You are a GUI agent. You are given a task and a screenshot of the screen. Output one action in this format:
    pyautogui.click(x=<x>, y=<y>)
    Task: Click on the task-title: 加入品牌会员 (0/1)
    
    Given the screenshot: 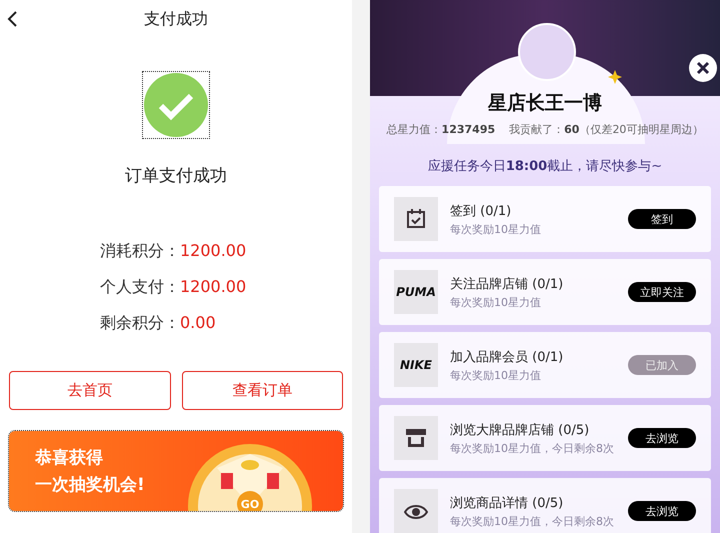 What is the action you would take?
    pyautogui.click(x=507, y=357)
    